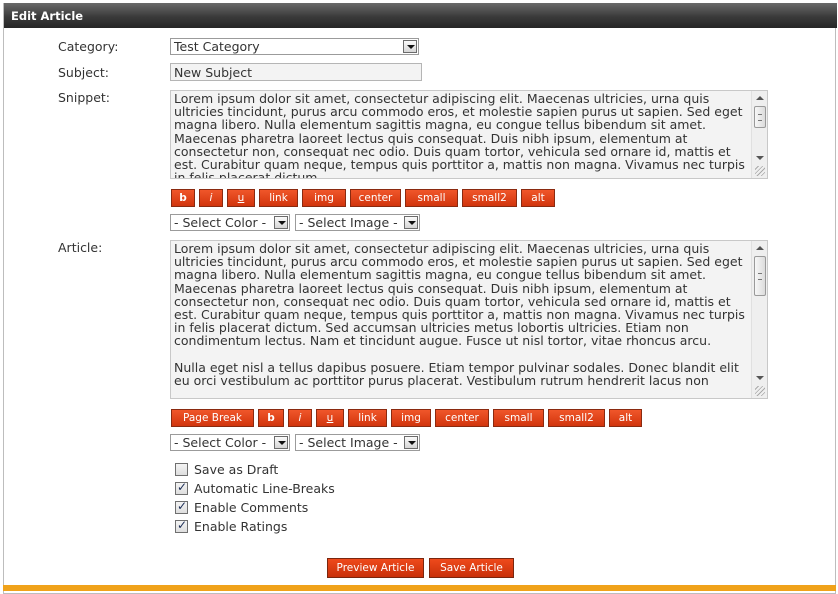 Image resolution: width=838 pixels, height=594 pixels. I want to click on save-as-draft-label: Save as Draft, so click(236, 469).